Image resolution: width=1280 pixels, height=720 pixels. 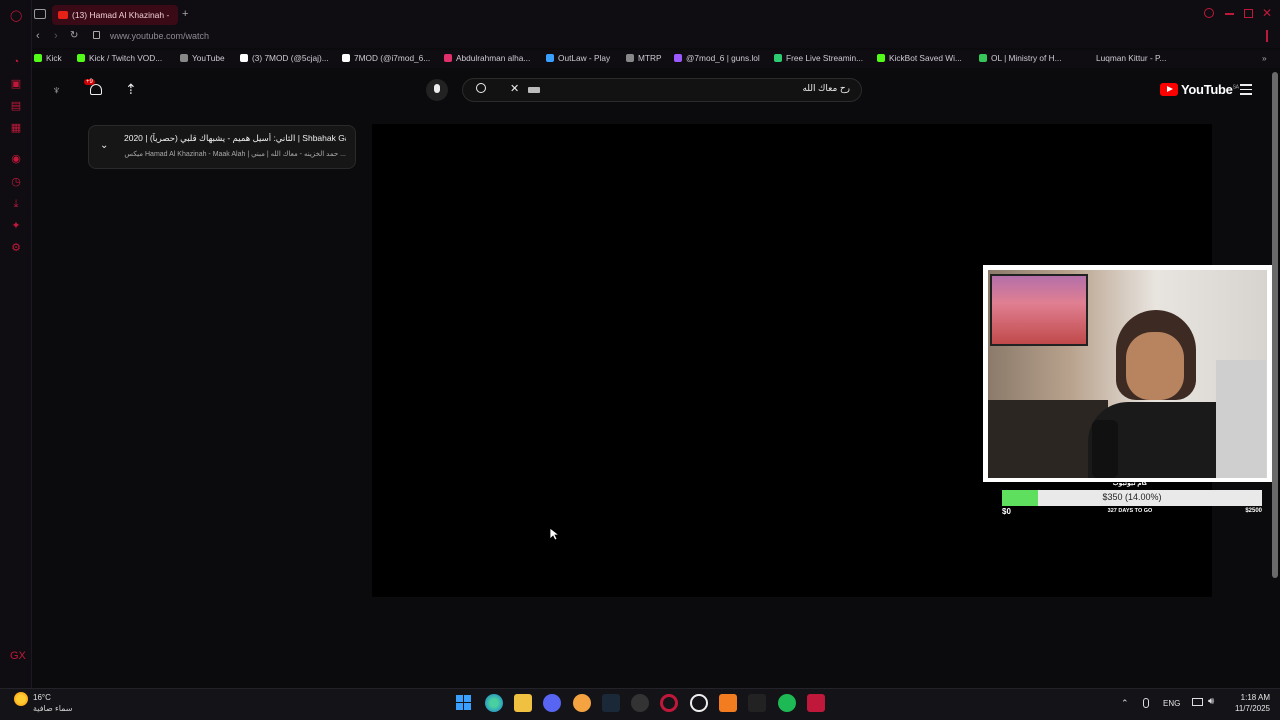 I want to click on weather-icon, so click(x=21, y=699).